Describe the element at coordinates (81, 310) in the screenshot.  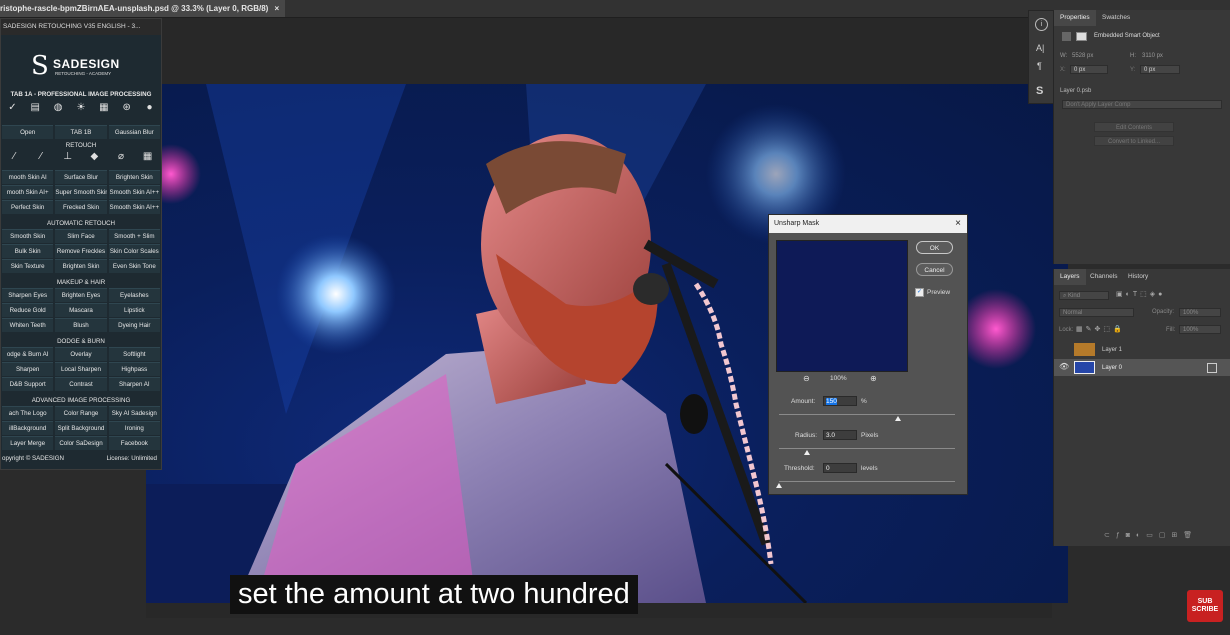
I see `sadesign-button: Mascara` at that location.